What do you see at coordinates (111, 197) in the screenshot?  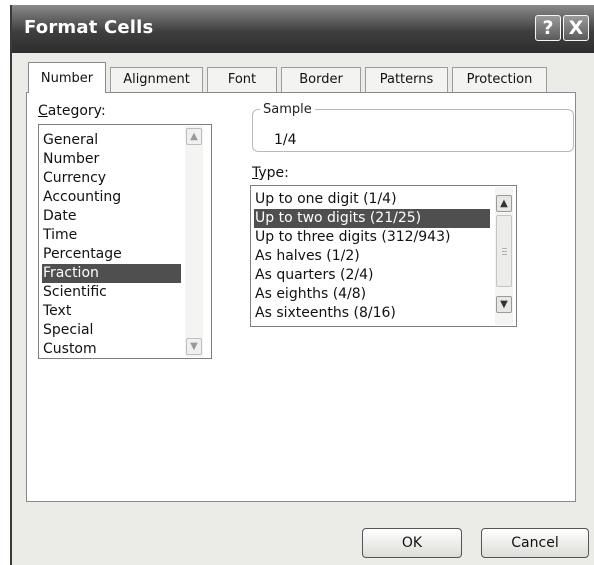 I see `category-item-accounting: Accounting` at bounding box center [111, 197].